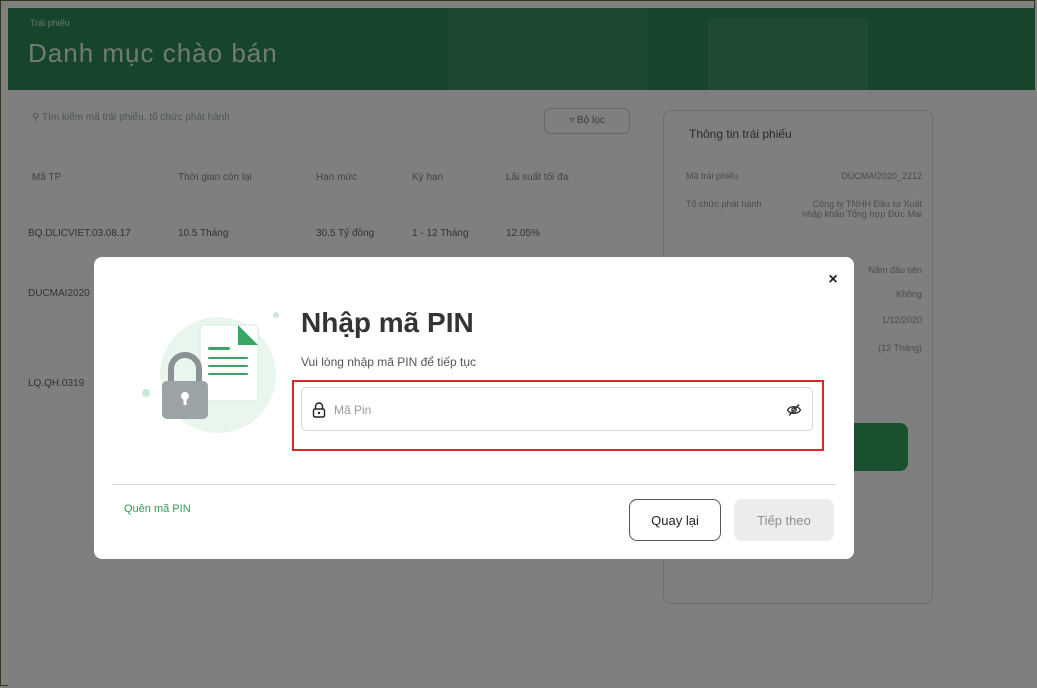 This screenshot has height=688, width=1037. Describe the element at coordinates (554, 410) in the screenshot. I see `pin-input` at that location.